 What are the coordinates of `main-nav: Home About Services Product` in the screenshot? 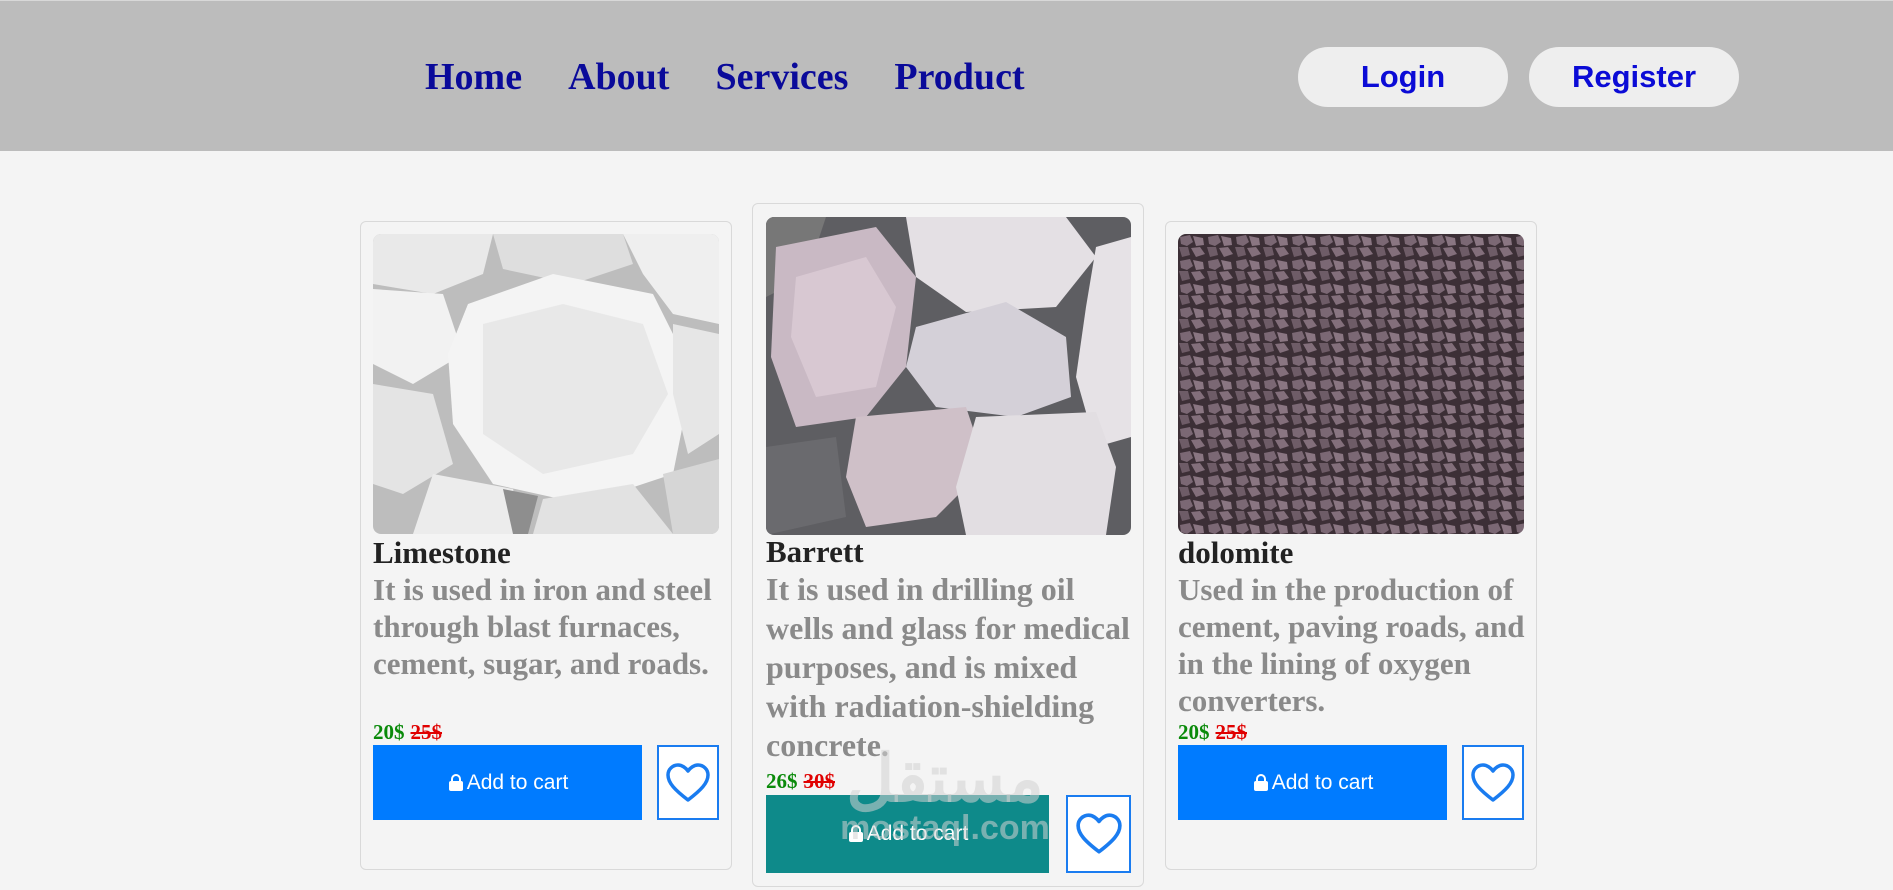 It's located at (725, 77).